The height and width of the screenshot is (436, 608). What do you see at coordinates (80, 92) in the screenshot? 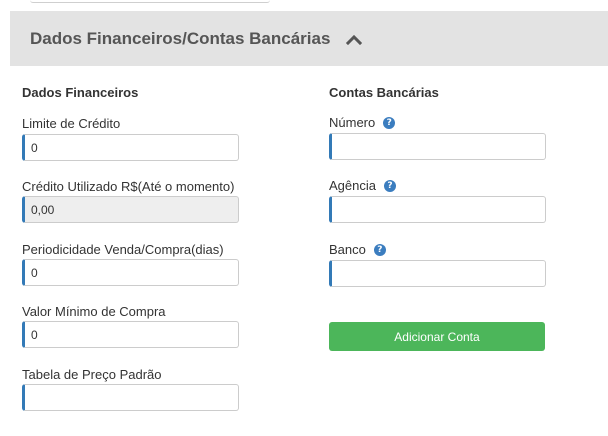
I see `financial-section-title: Dados Financeiros` at bounding box center [80, 92].